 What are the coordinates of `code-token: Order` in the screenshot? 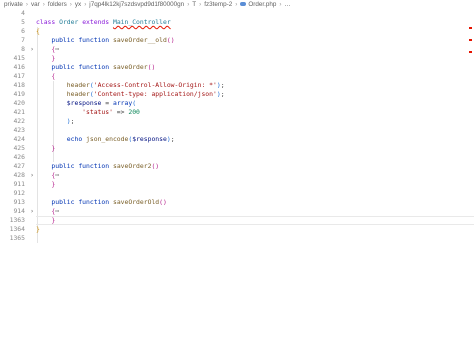 It's located at (71, 22).